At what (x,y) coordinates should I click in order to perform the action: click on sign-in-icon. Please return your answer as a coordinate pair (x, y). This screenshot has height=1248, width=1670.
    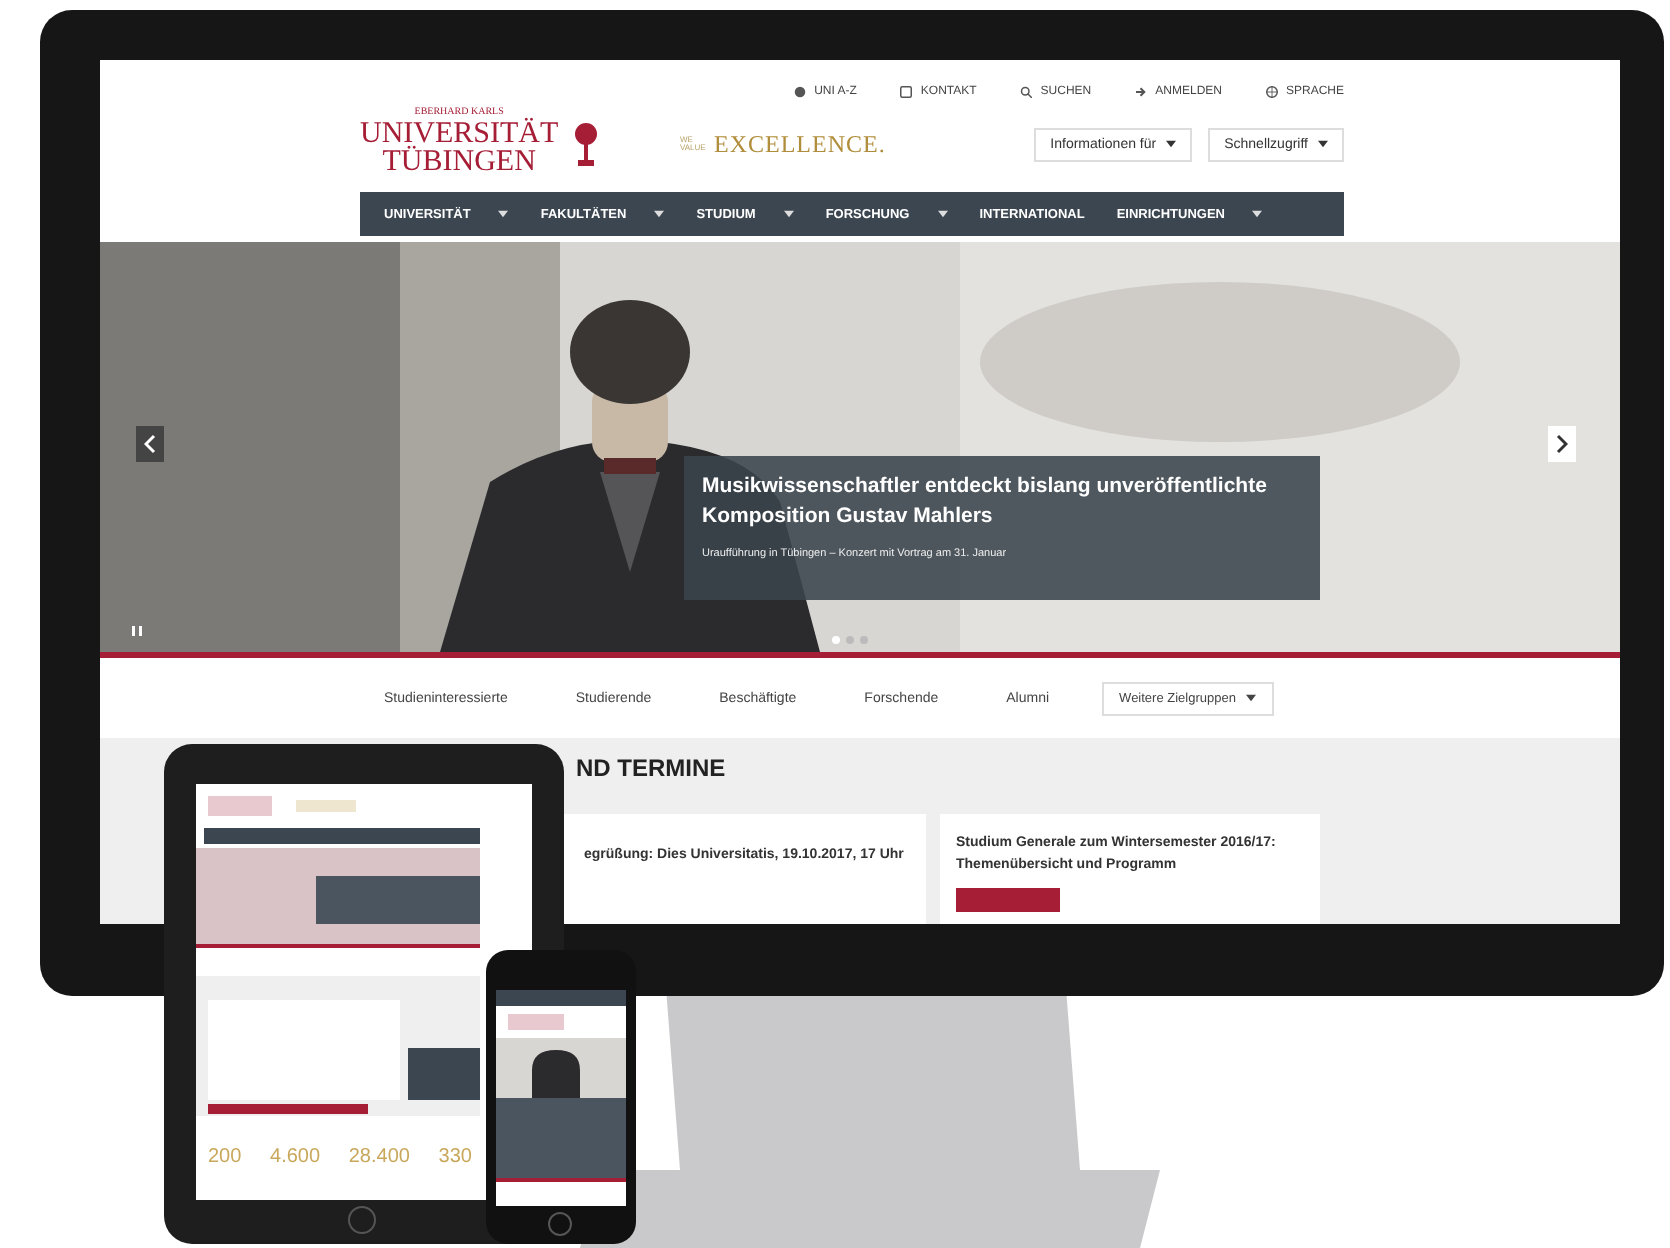
    Looking at the image, I should click on (1141, 92).